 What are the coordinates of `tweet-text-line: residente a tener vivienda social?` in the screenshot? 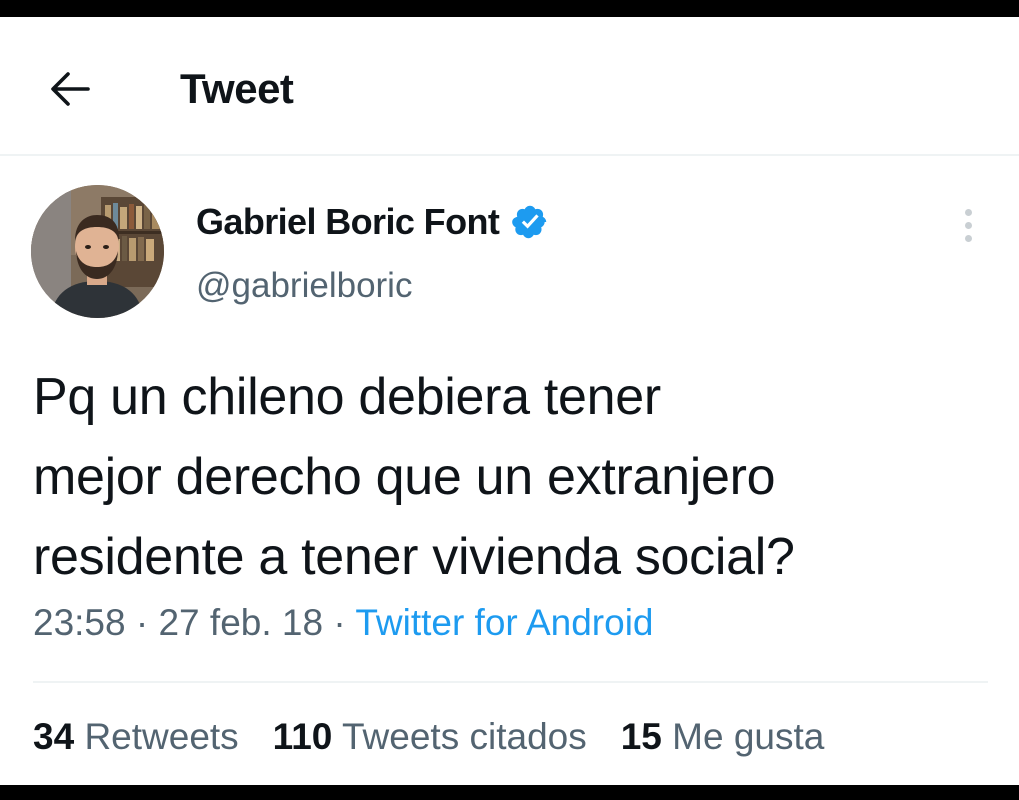 It's located at (414, 557).